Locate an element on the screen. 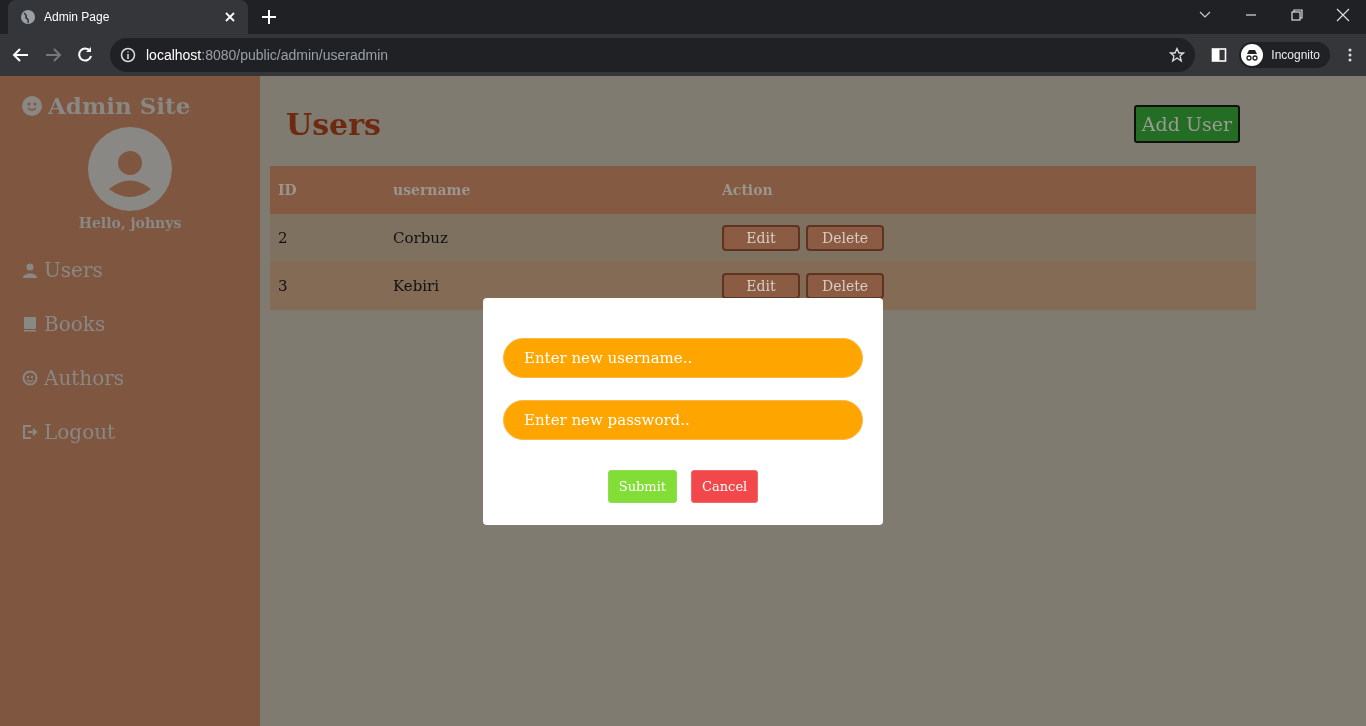 Image resolution: width=1366 pixels, height=726 pixels. smiley-icon is located at coordinates (32, 105).